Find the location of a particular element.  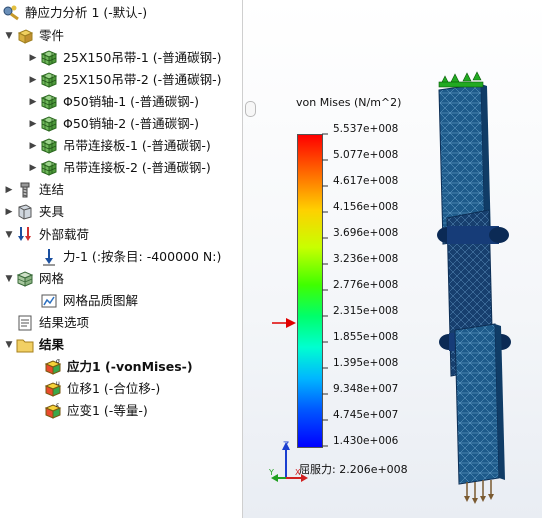

triad-z-label: Z is located at coordinates (286, 446).